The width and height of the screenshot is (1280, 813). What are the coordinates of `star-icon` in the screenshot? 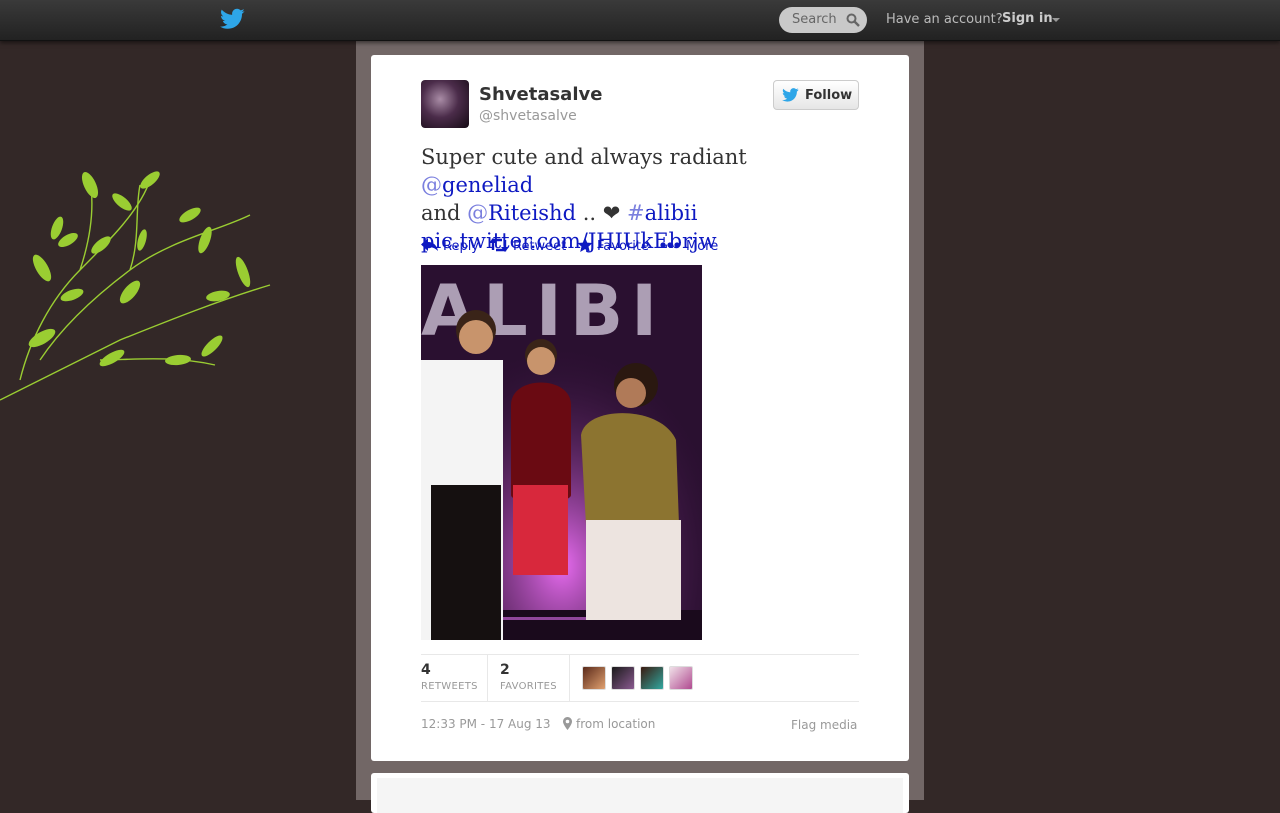 It's located at (585, 244).